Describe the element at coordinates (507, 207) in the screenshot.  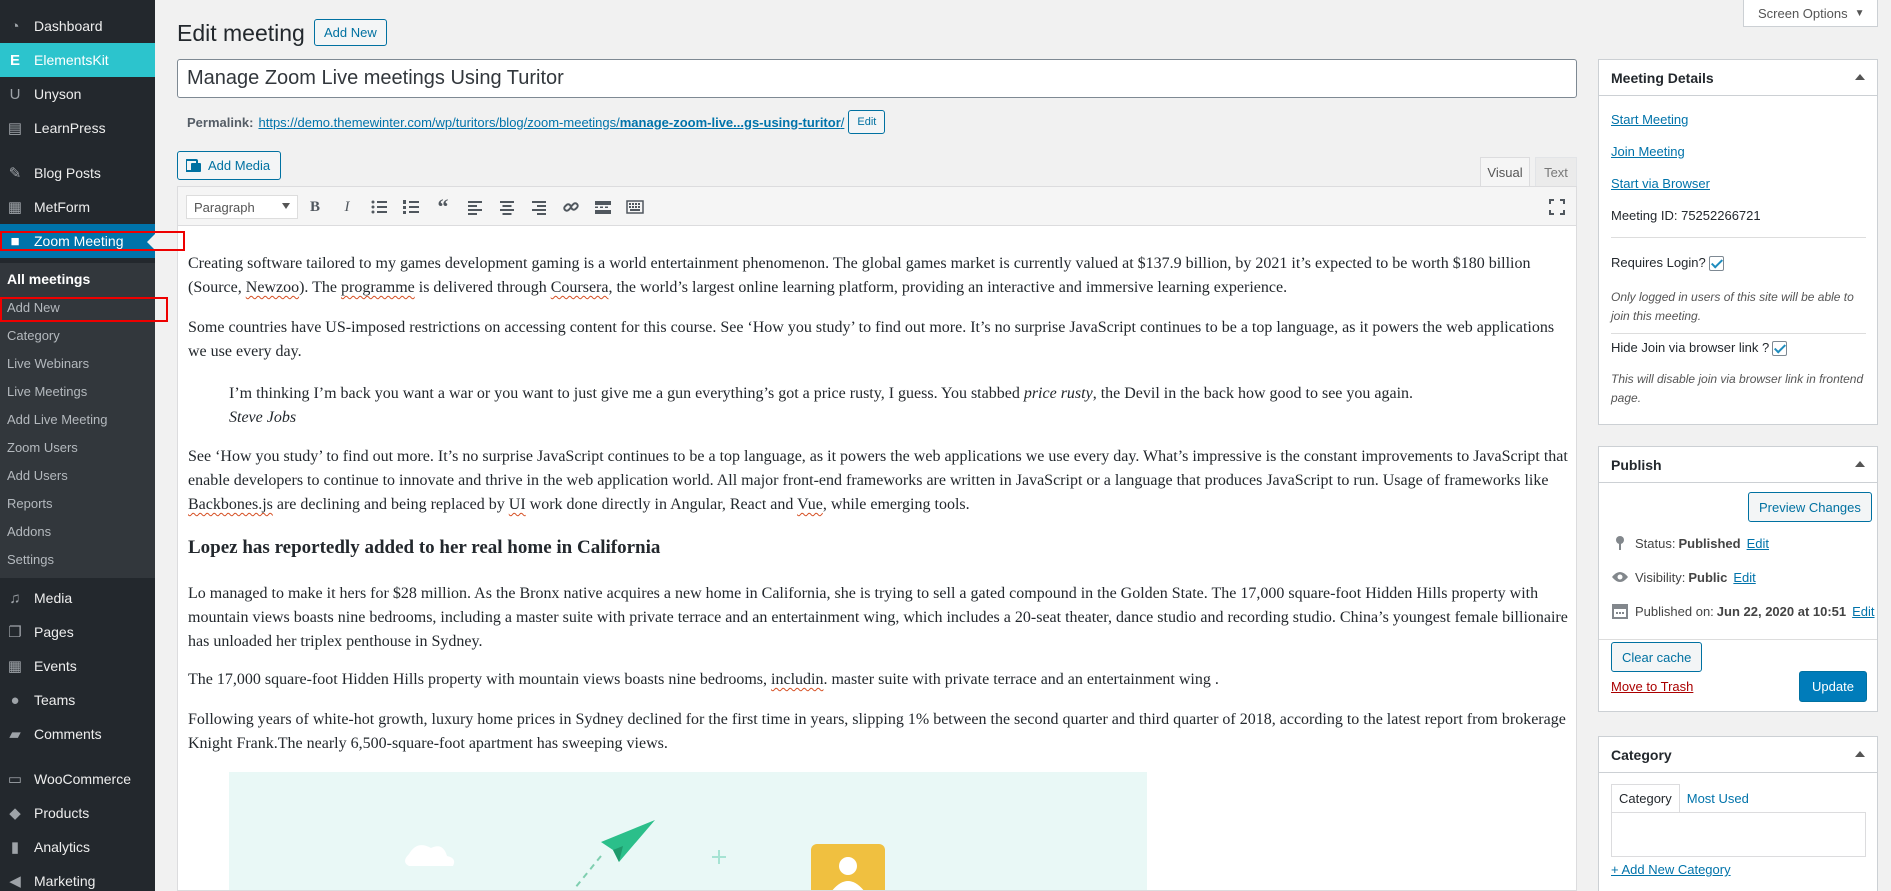
I see `align-center-icon` at that location.